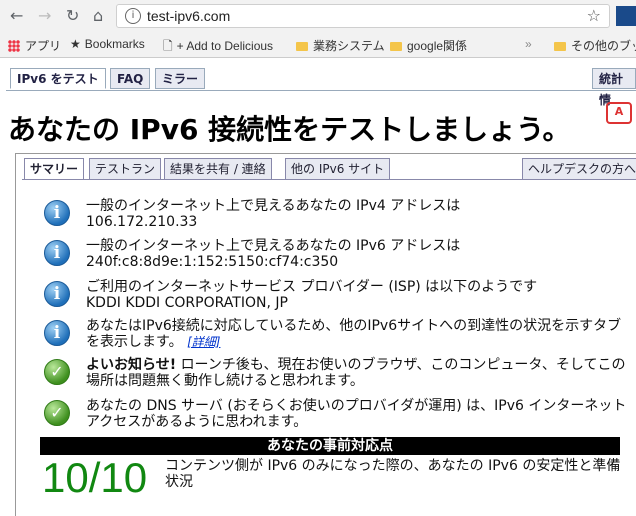 This screenshot has width=636, height=516. What do you see at coordinates (312, 287) in the screenshot?
I see `result-label: ご利用のインターネットサービス プロバイダー (ISP) は以下のようです` at bounding box center [312, 287].